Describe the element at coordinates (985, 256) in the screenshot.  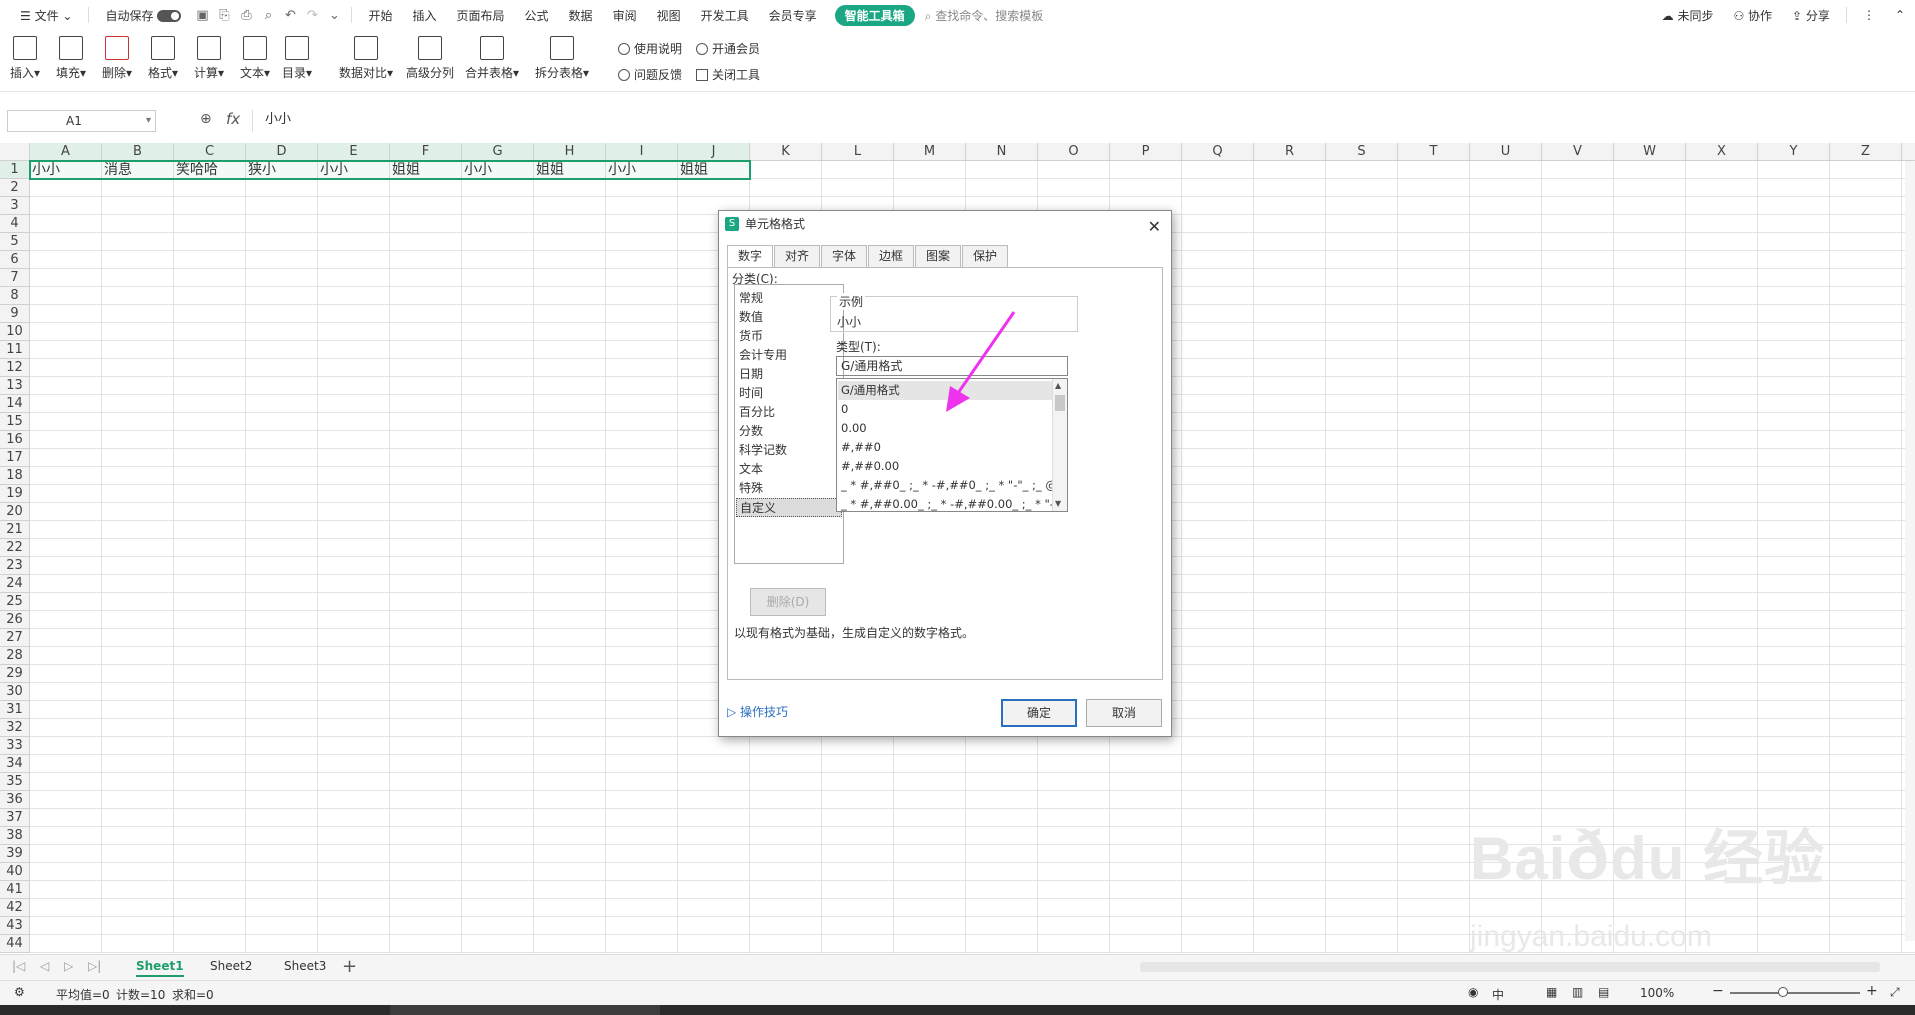
I see `tab-protection: 保护` at that location.